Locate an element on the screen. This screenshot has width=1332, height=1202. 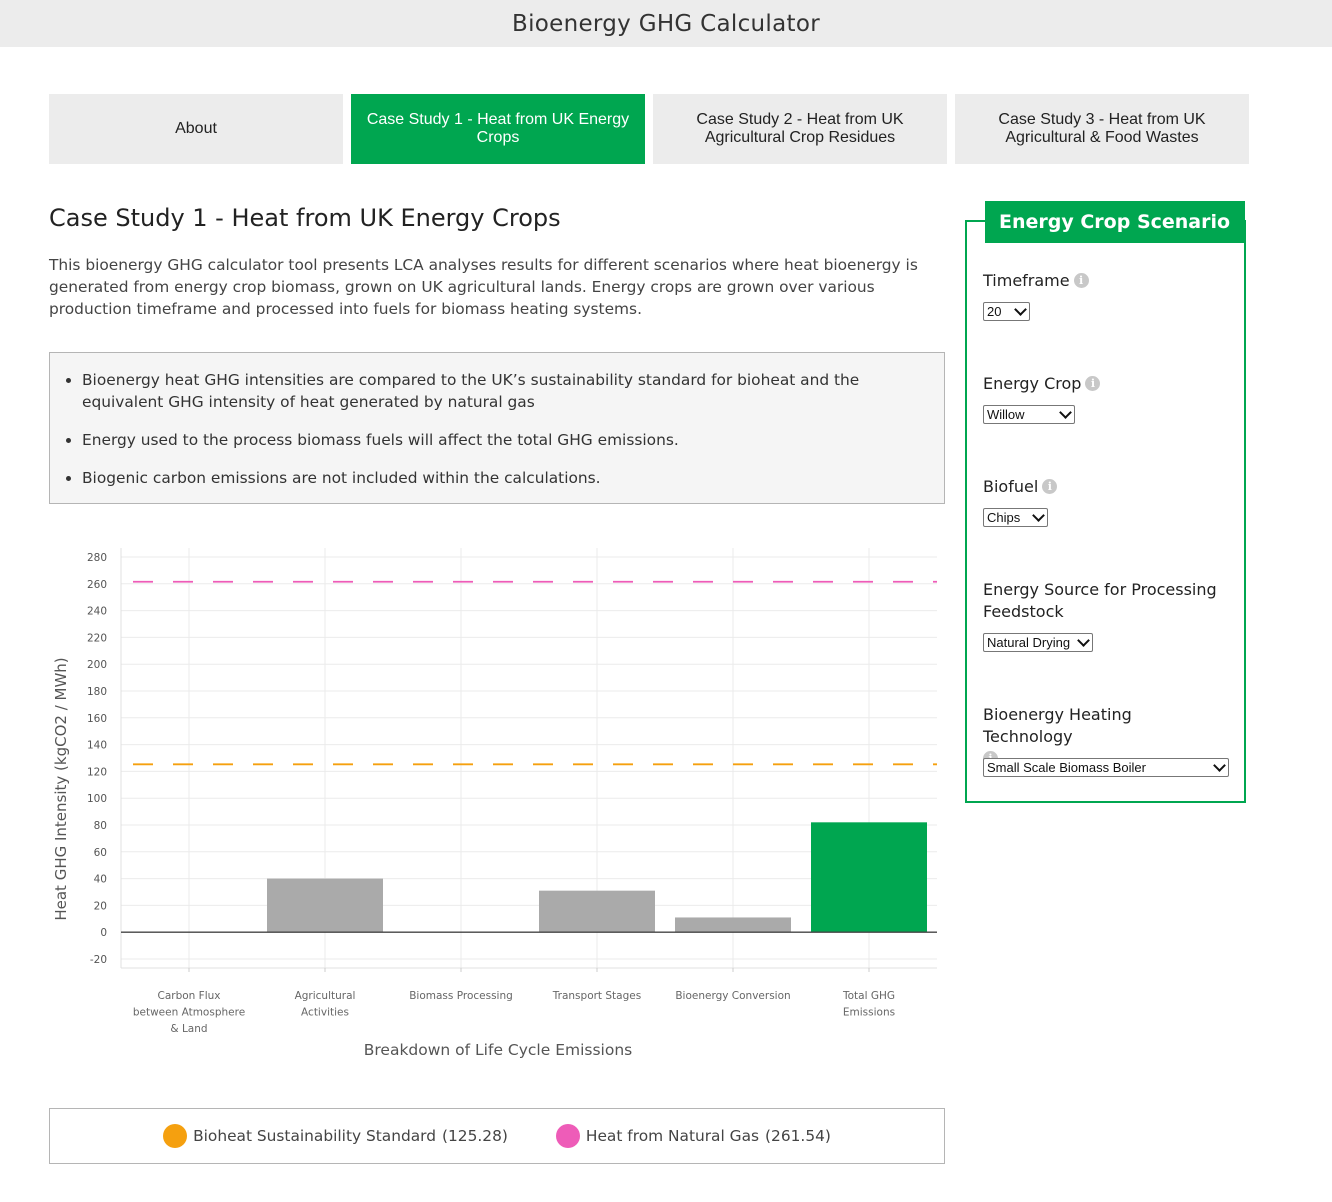
field-label-text: Timeframe is located at coordinates (1026, 280).